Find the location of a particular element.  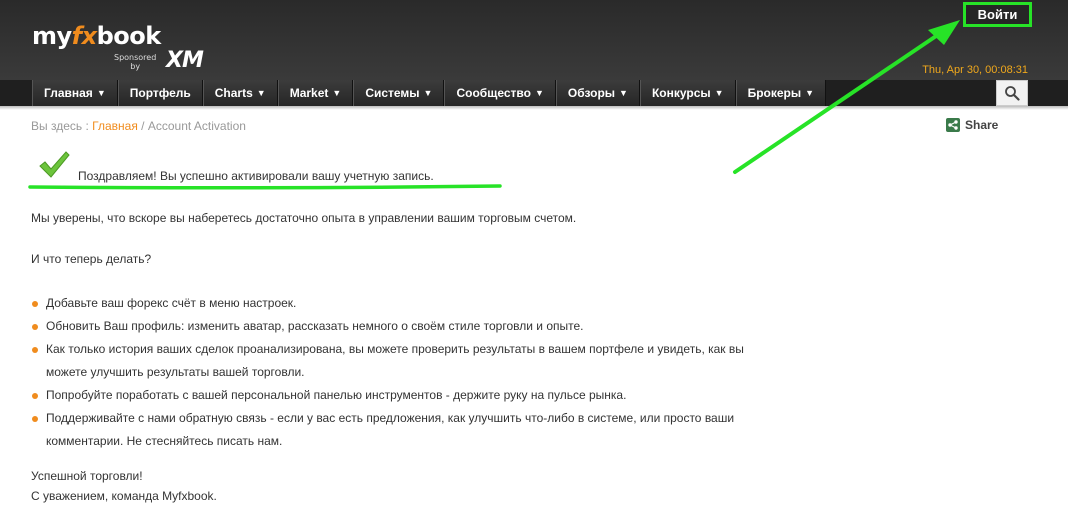

nav-item: Charts ▼ is located at coordinates (240, 93).